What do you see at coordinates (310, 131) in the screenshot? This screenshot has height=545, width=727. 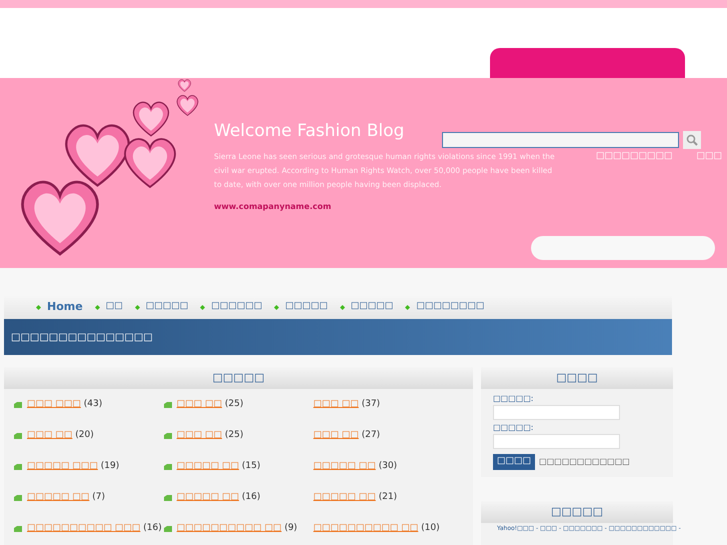 I see `blog-title: Welcome Fashion Blog` at bounding box center [310, 131].